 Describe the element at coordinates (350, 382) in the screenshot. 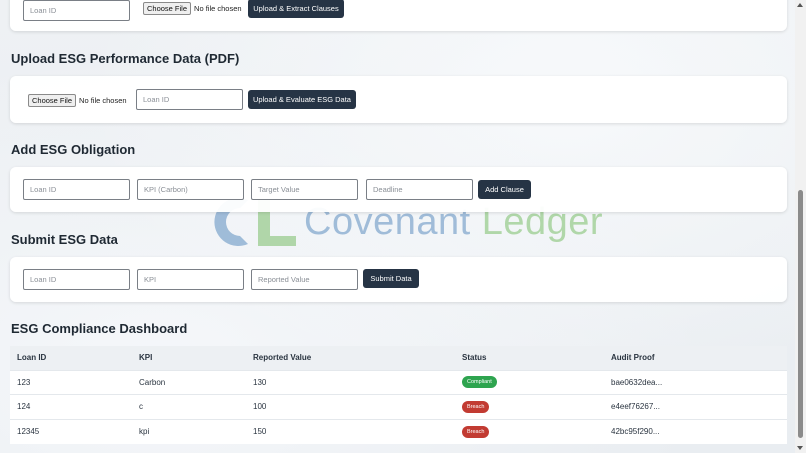

I see `reported-value-cell: 130` at that location.